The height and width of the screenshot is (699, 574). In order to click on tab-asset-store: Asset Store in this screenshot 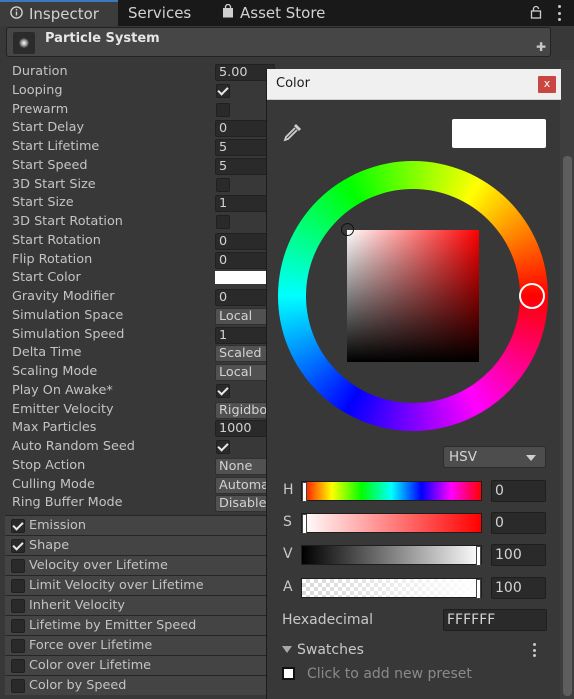, I will do `click(277, 13)`.